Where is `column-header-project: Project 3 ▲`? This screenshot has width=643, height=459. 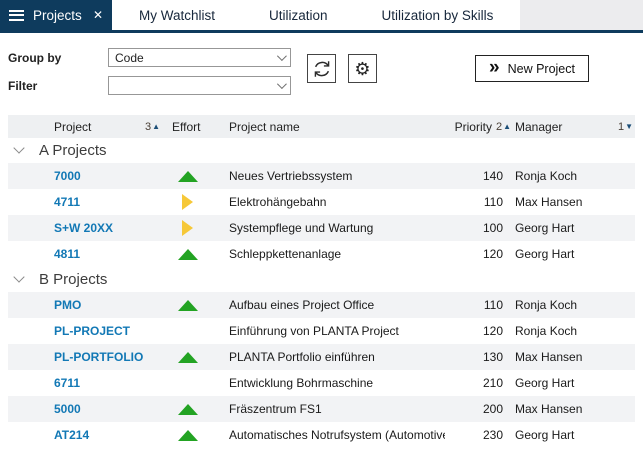
column-header-project: Project 3 ▲ is located at coordinates (107, 127).